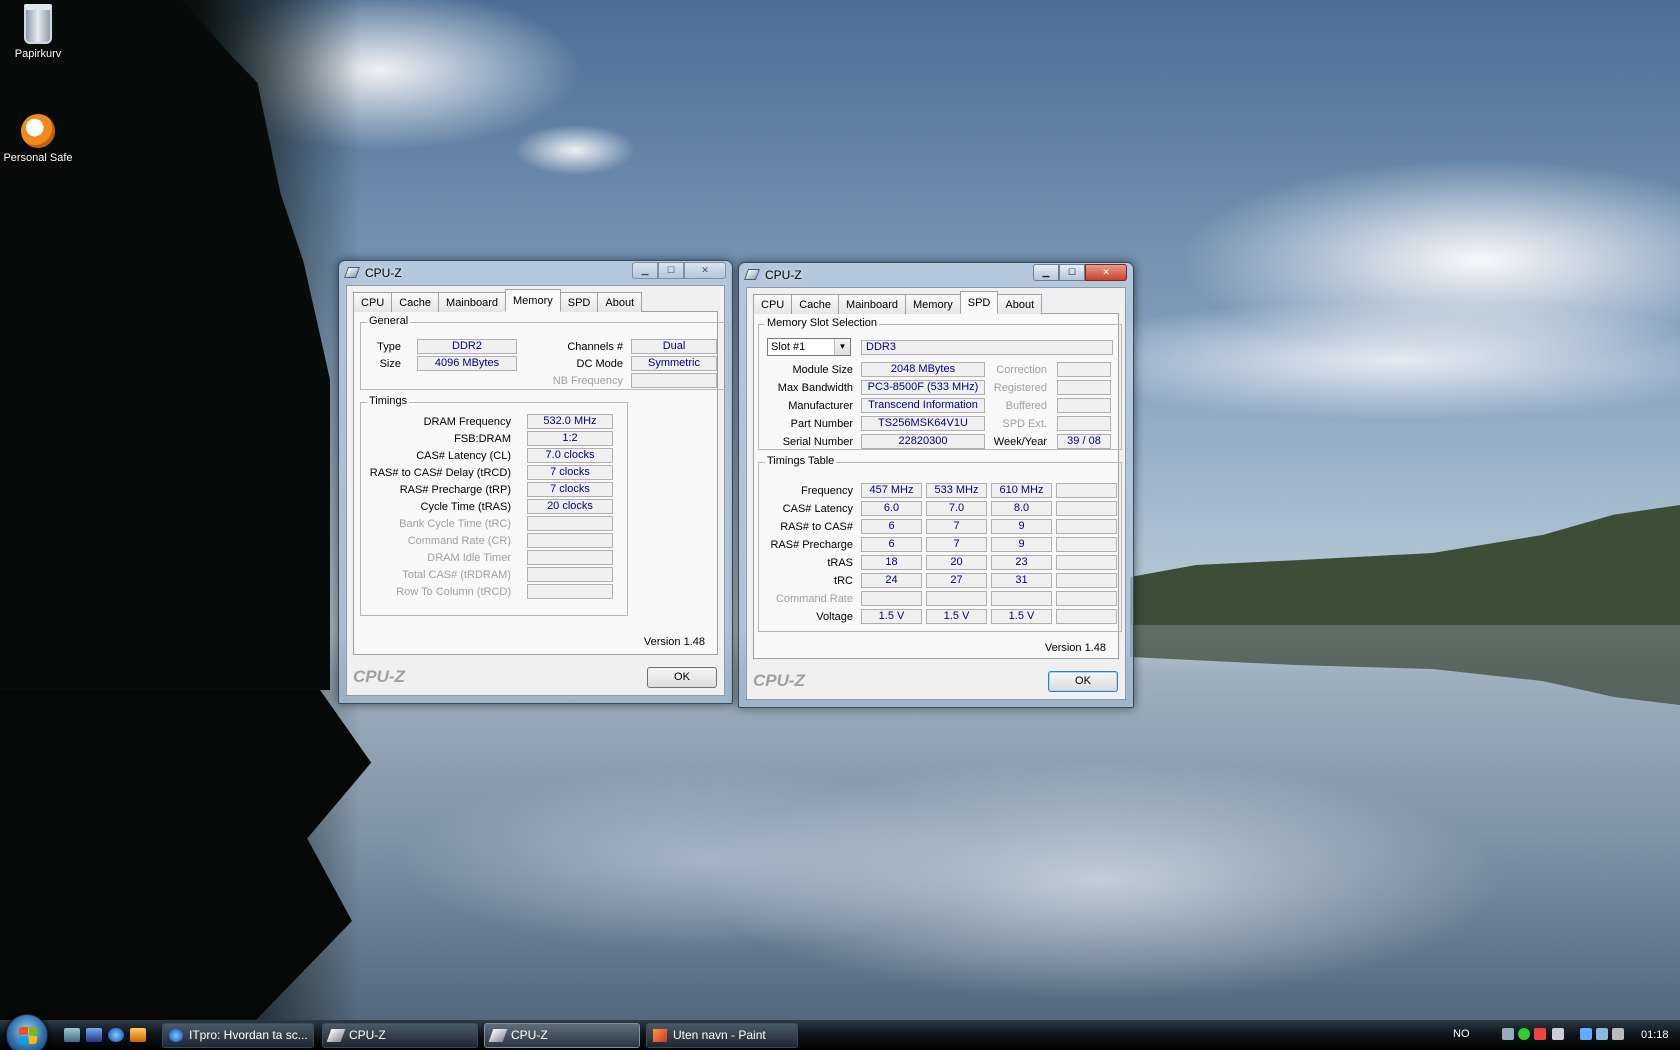 Image resolution: width=1680 pixels, height=1050 pixels. What do you see at coordinates (587, 381) in the screenshot?
I see `nb-frequency-label: NB Frequency` at bounding box center [587, 381].